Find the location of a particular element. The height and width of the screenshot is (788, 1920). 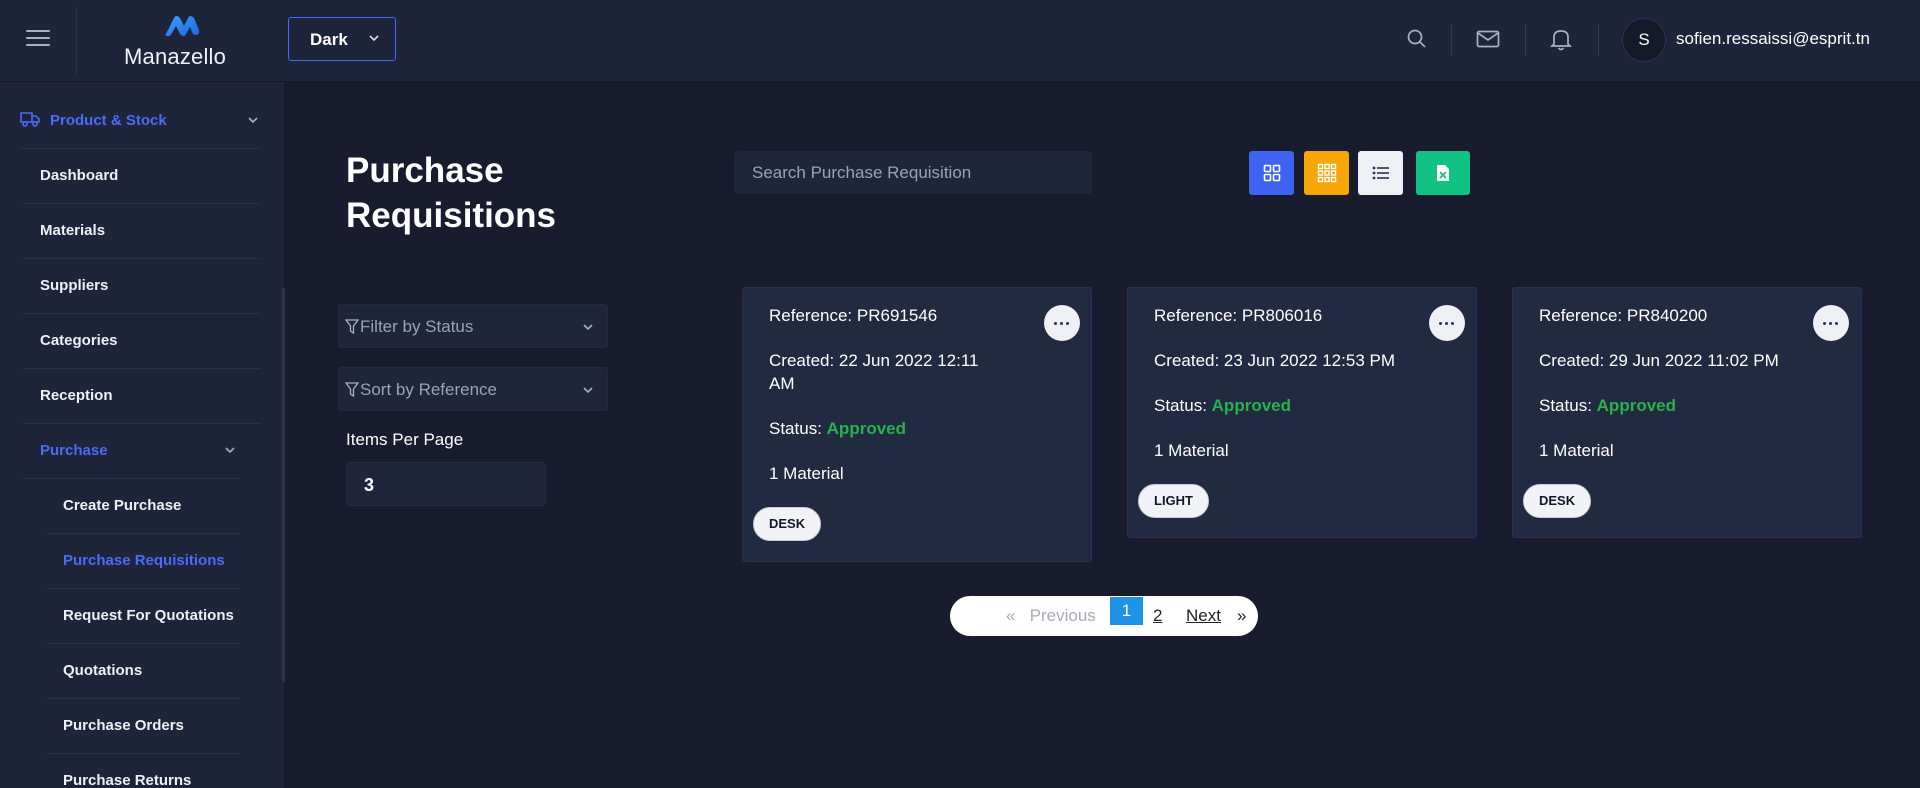

pagination-next: Next is located at coordinates (1203, 616).